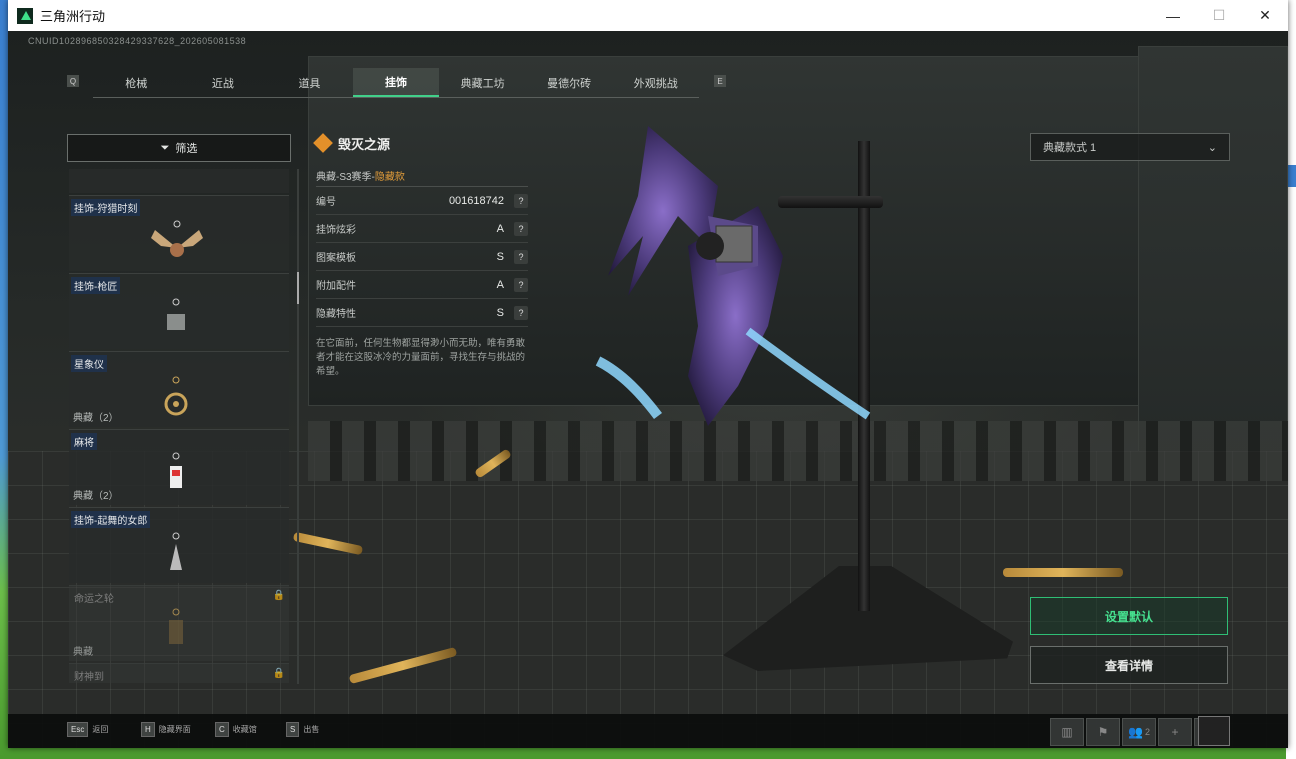  What do you see at coordinates (176, 314) in the screenshot?
I see `toolbox-charm-icon` at bounding box center [176, 314].